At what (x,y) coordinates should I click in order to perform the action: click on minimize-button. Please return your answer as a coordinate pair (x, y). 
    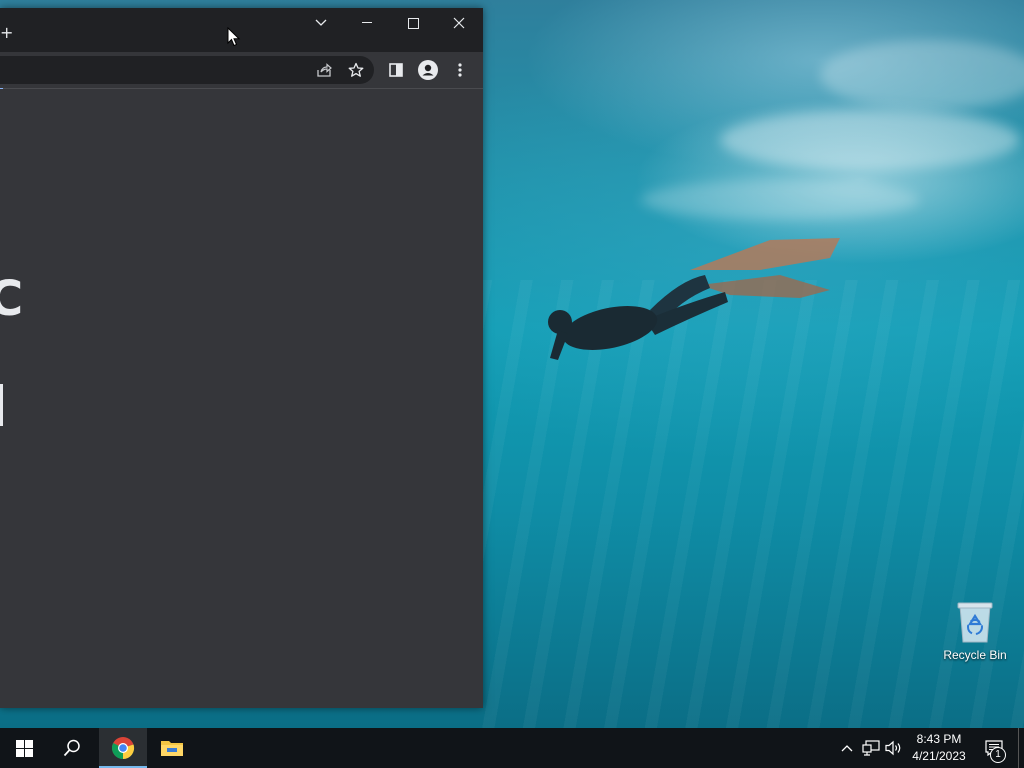
    Looking at the image, I should click on (367, 23).